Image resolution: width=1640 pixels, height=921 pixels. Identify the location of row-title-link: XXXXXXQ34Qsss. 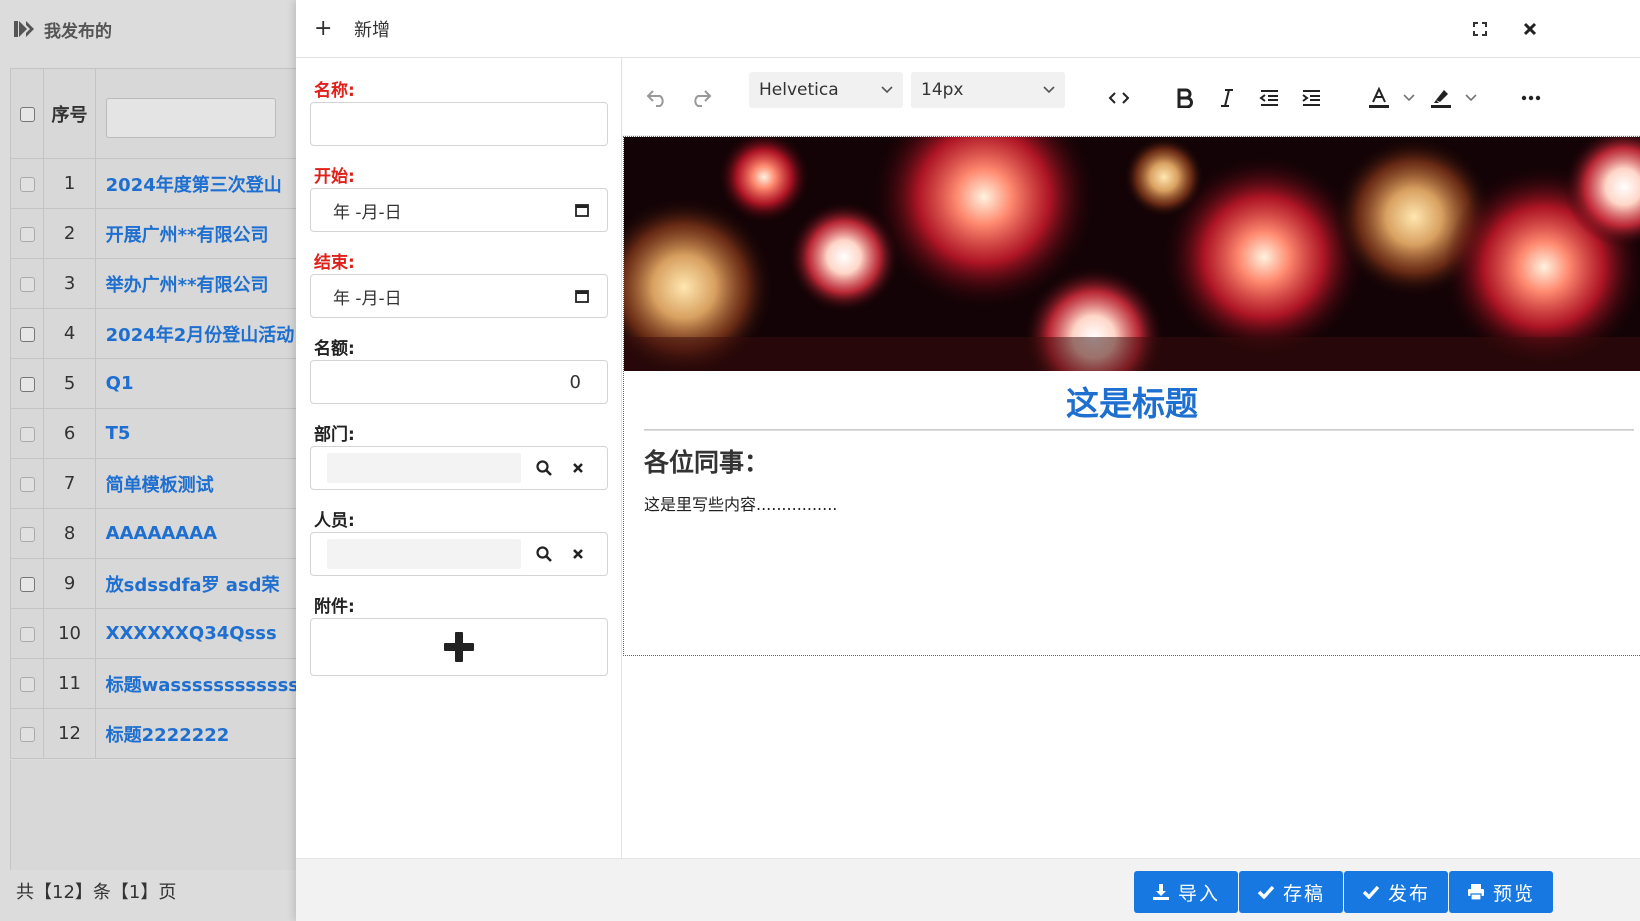
(197, 633).